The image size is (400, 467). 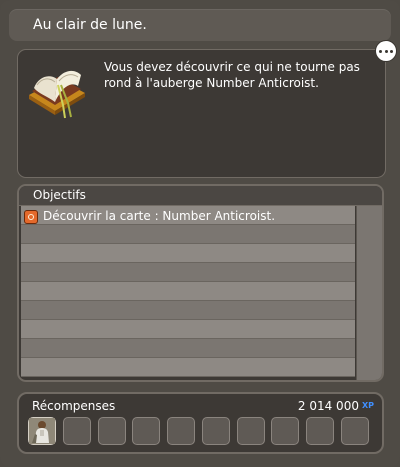 What do you see at coordinates (90, 25) in the screenshot?
I see `quest-title: Au clair de lune.` at bounding box center [90, 25].